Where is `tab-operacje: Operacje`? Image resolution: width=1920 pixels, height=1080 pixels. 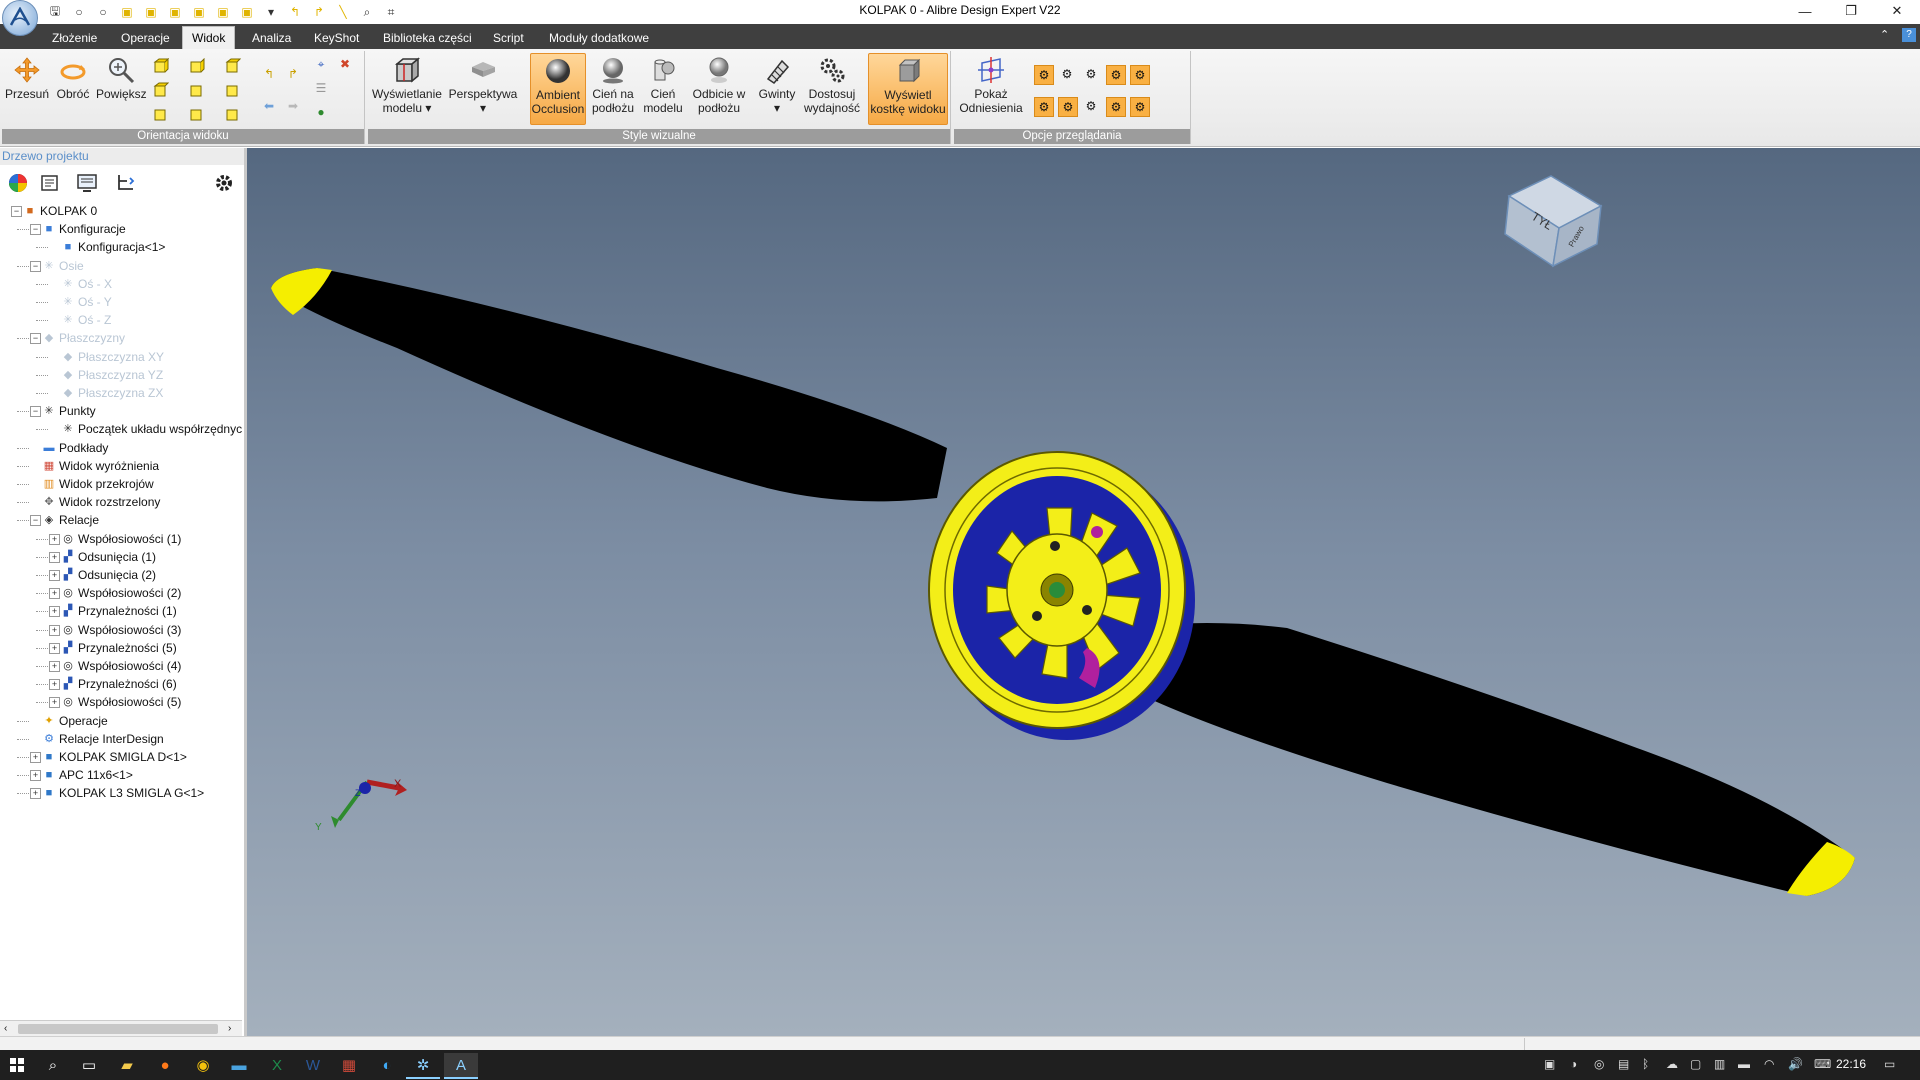
tab-operacje: Operacje is located at coordinates (145, 38).